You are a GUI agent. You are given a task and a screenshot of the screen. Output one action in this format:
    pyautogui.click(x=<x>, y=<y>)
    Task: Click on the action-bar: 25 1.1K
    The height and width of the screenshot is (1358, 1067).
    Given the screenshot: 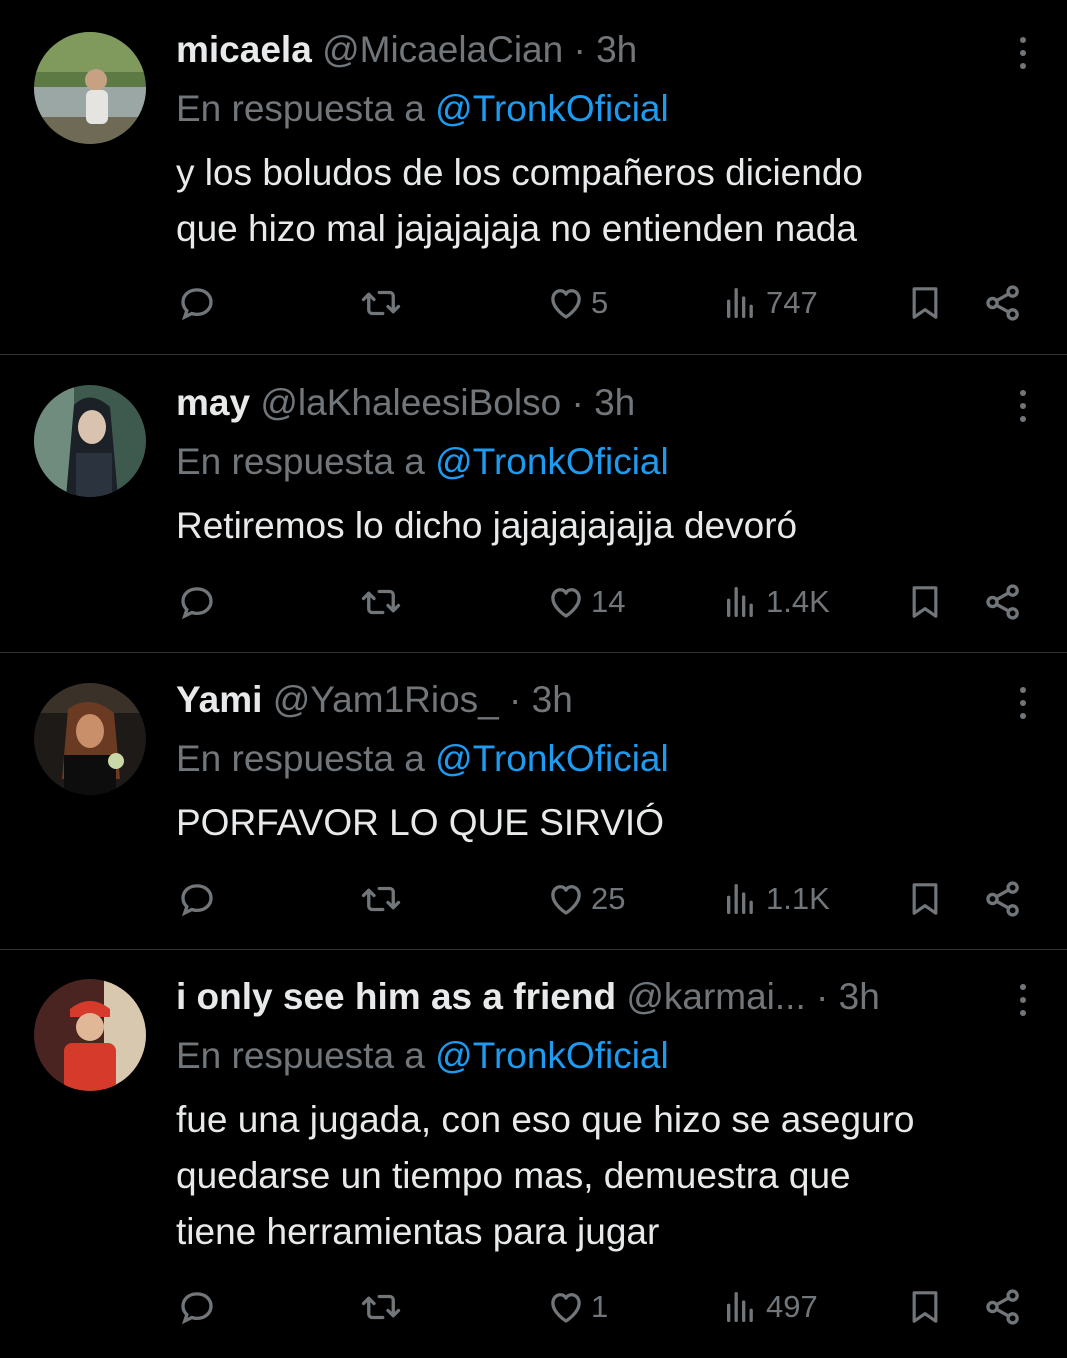 What is the action you would take?
    pyautogui.click(x=533, y=899)
    